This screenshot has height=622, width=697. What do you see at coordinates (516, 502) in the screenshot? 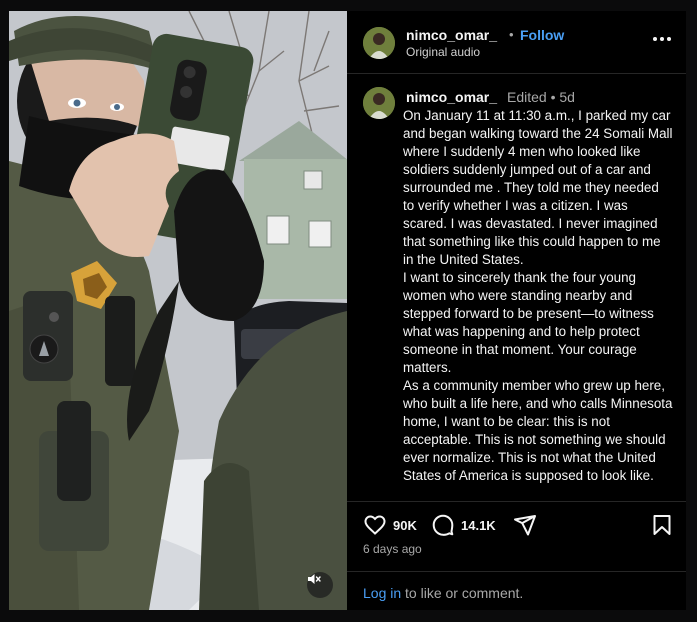
I see `actions-divider` at bounding box center [516, 502].